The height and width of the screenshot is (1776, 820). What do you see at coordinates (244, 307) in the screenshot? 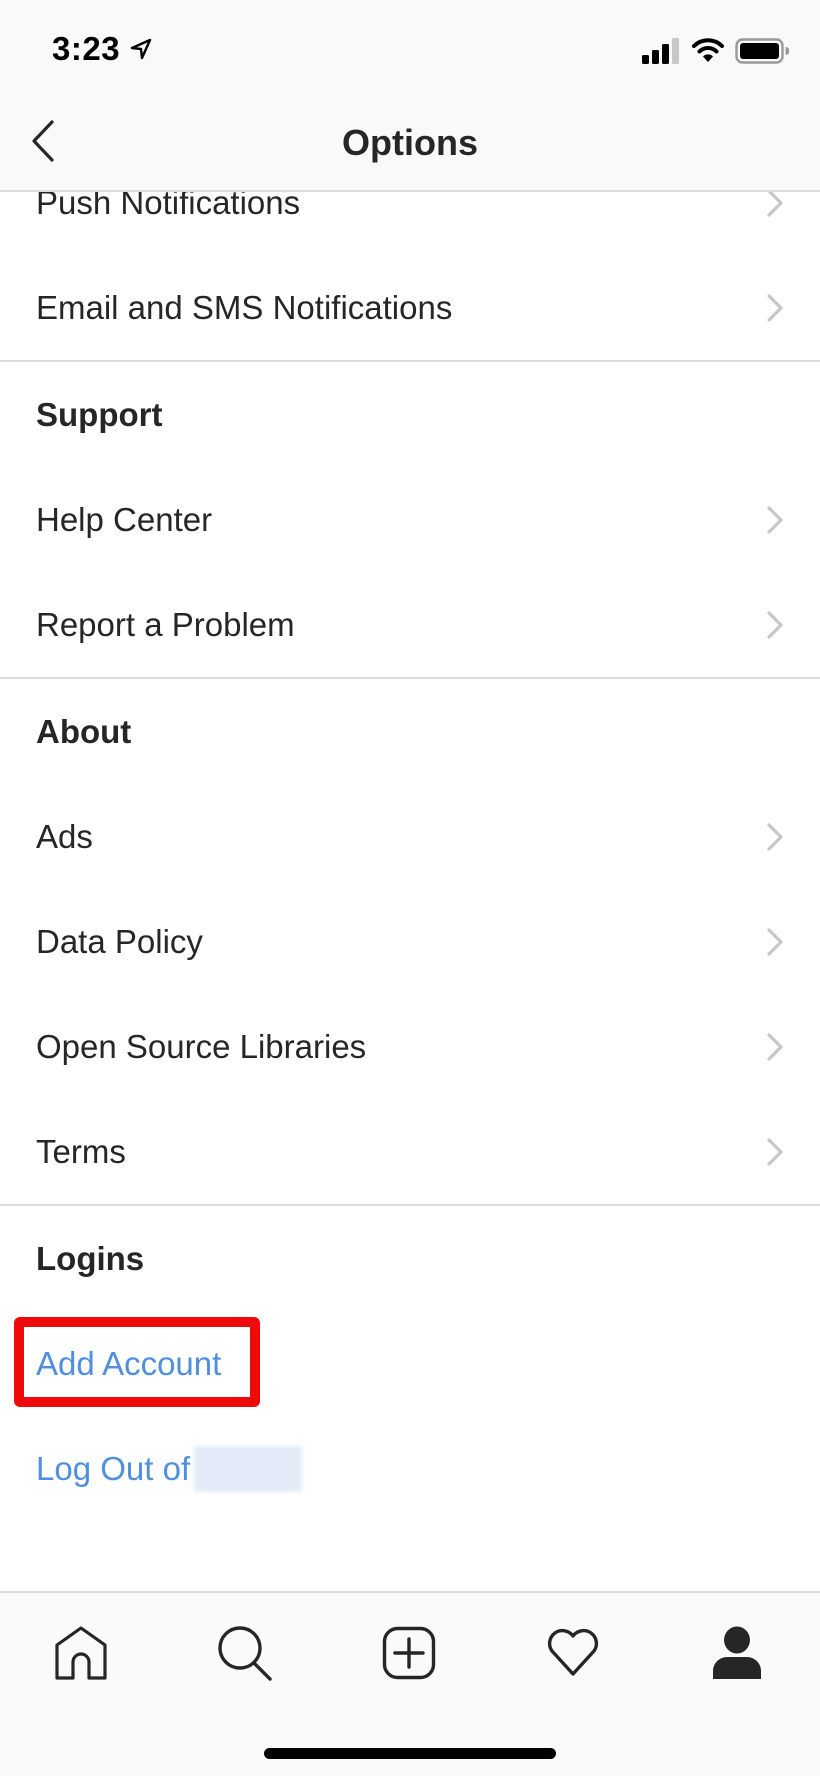
I see `list-item-label: Email and SMS Notifications` at bounding box center [244, 307].